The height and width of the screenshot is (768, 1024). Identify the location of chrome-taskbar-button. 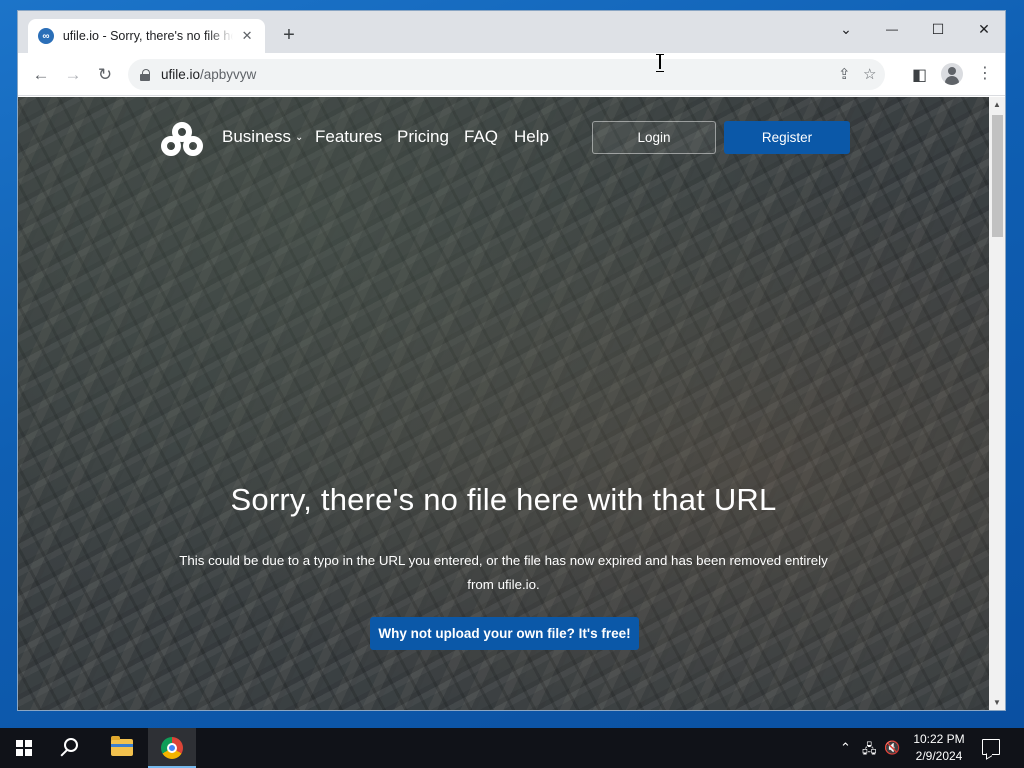
(172, 748).